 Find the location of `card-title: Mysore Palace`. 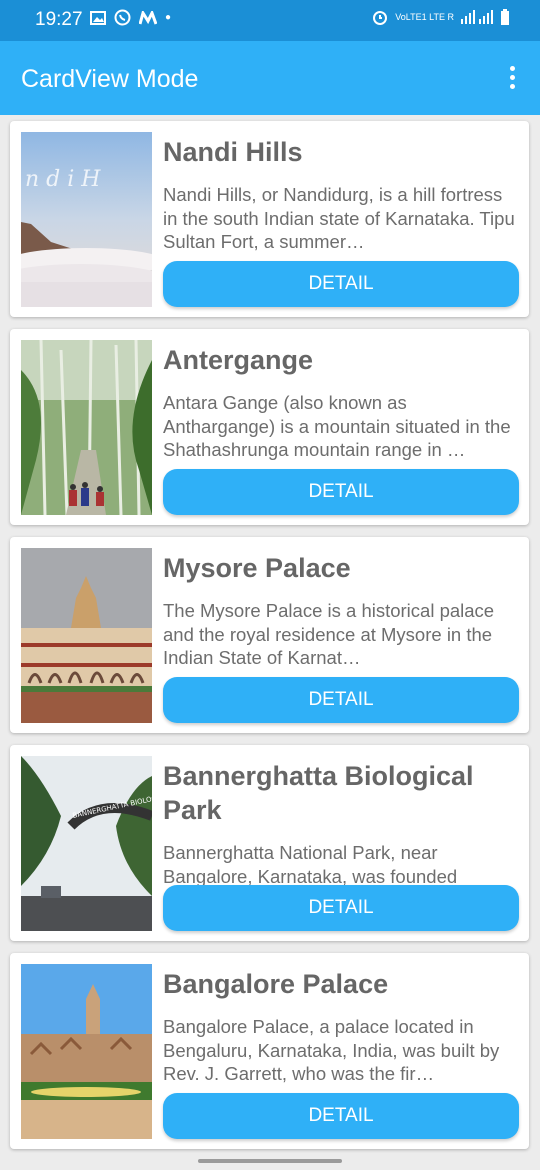

card-title: Mysore Palace is located at coordinates (257, 568).